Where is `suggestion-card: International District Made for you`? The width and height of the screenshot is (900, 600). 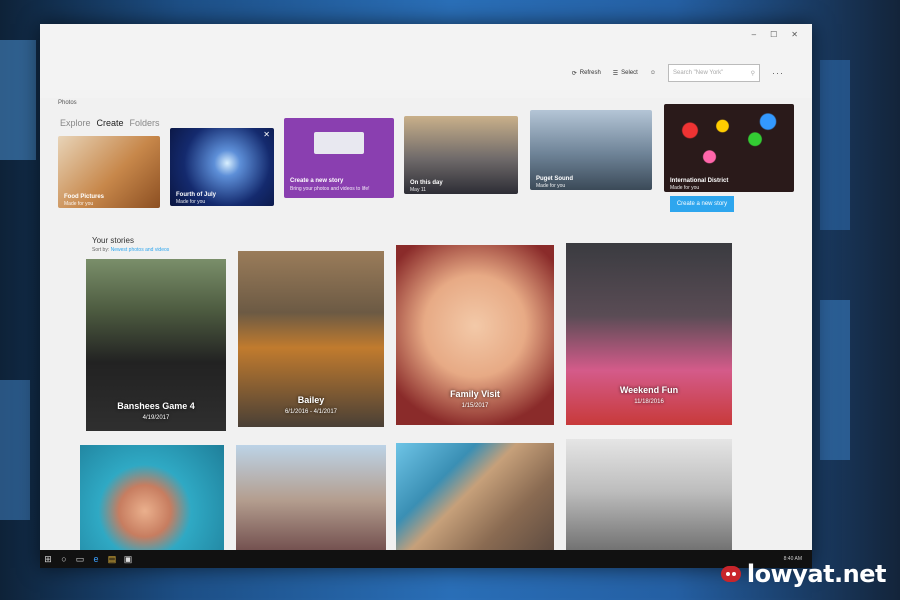 suggestion-card: International District Made for you is located at coordinates (729, 148).